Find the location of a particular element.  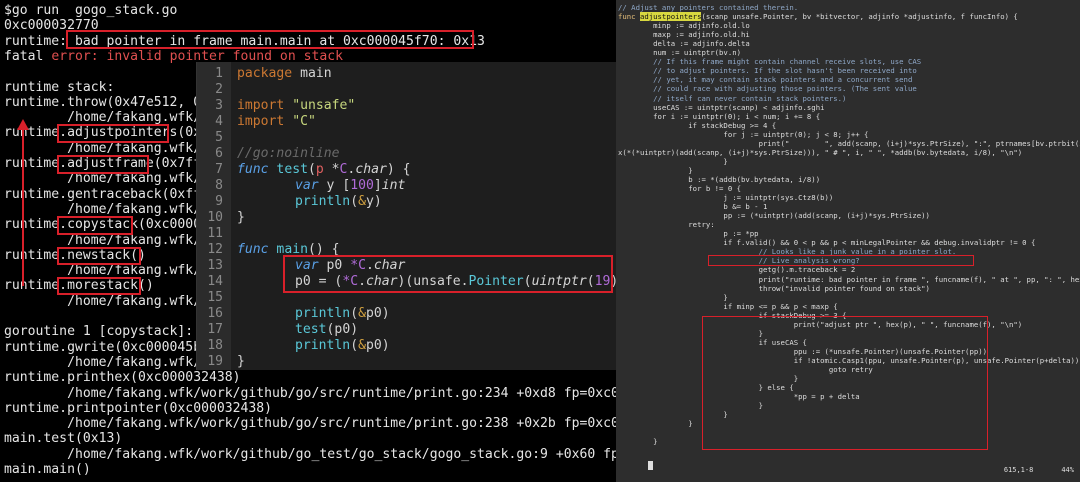

error-word: error: is located at coordinates (75, 56).